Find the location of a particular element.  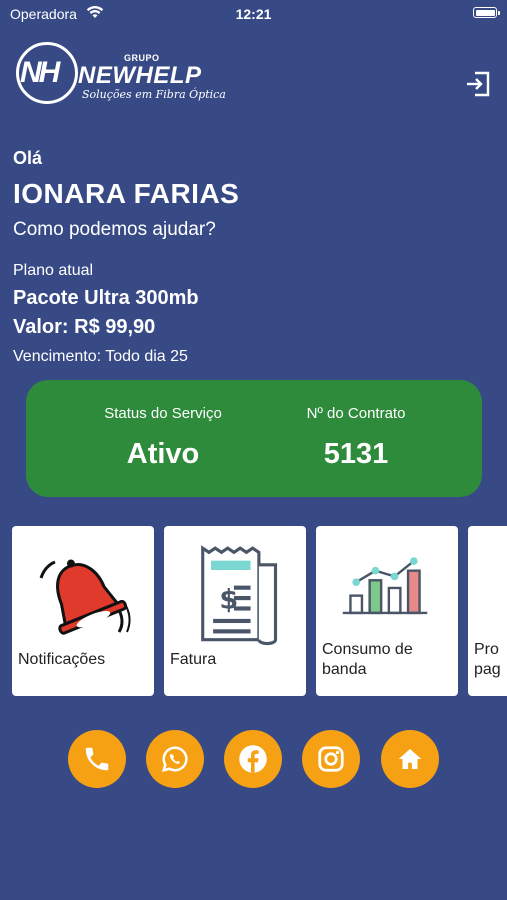

invoice-icon: $ is located at coordinates (239, 595).